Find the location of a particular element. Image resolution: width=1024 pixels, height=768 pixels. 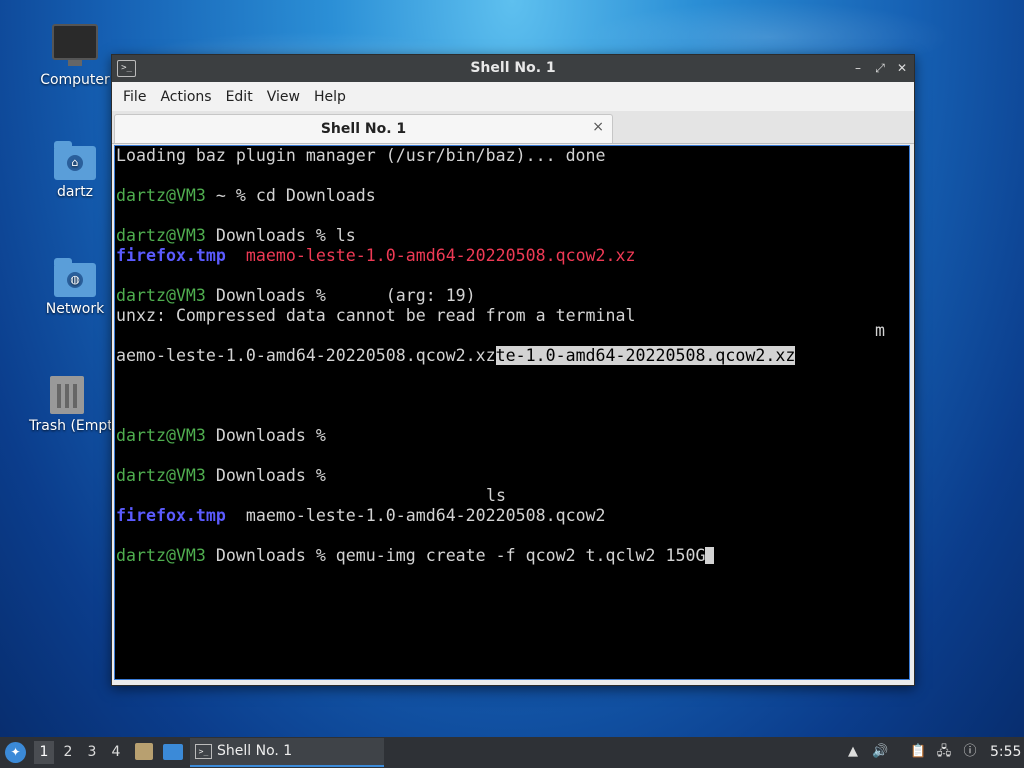

menu-bar: File Actions Edit View Help is located at coordinates (513, 96).